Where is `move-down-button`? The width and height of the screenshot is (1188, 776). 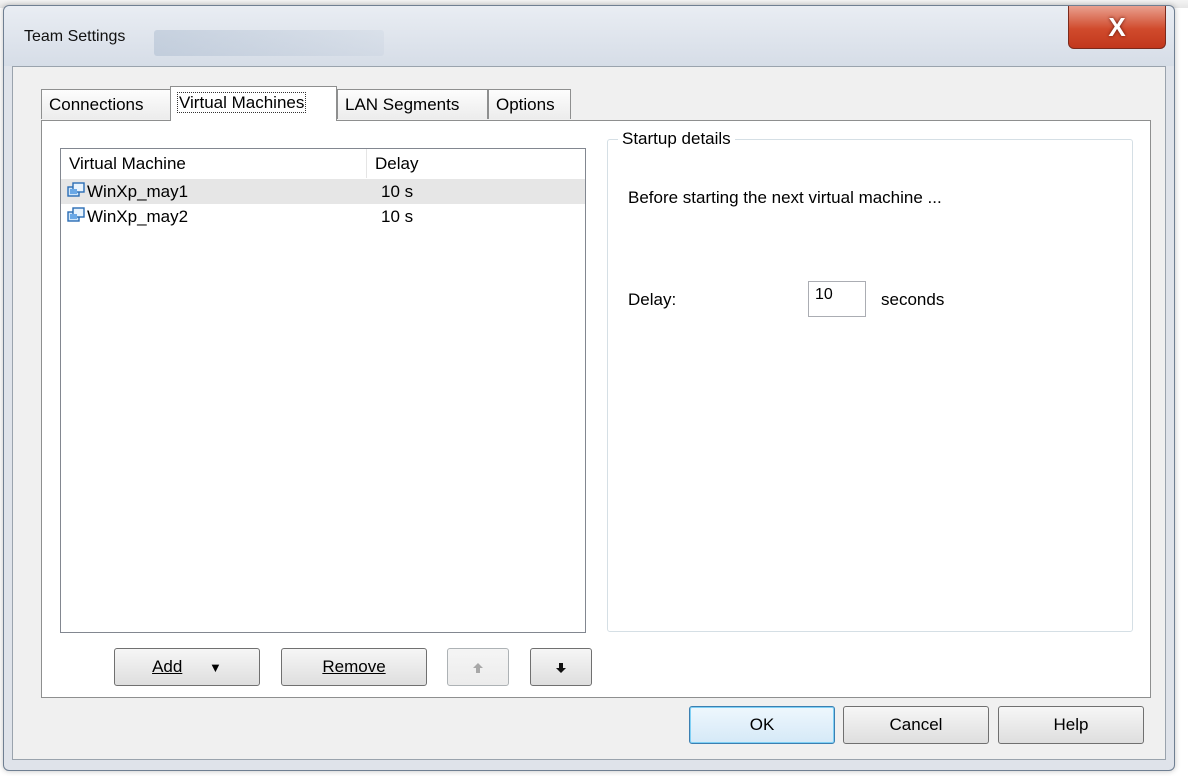 move-down-button is located at coordinates (561, 667).